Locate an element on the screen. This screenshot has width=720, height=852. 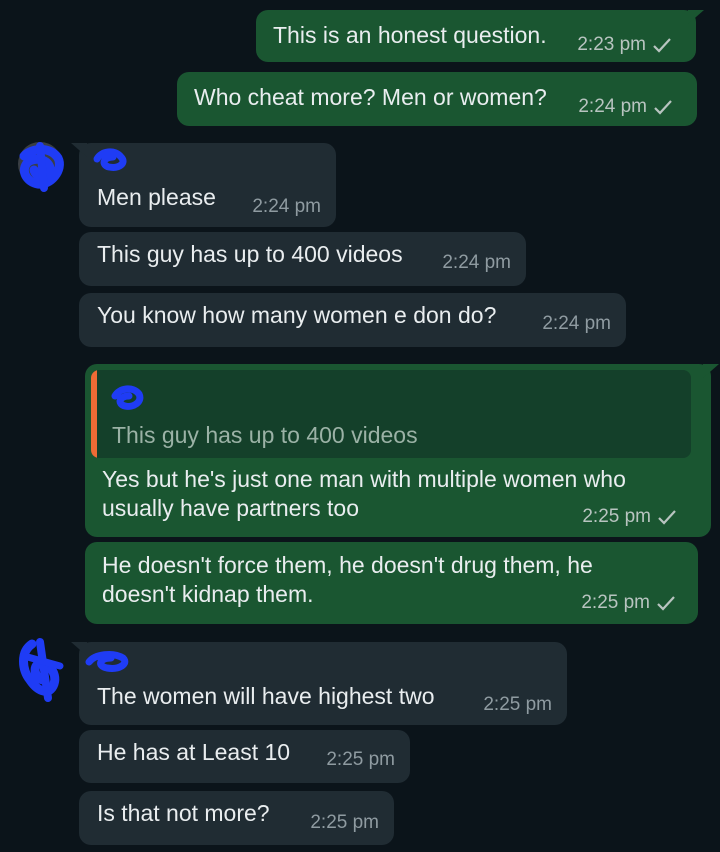
quoted-sender-name-redacted is located at coordinates (127, 397).